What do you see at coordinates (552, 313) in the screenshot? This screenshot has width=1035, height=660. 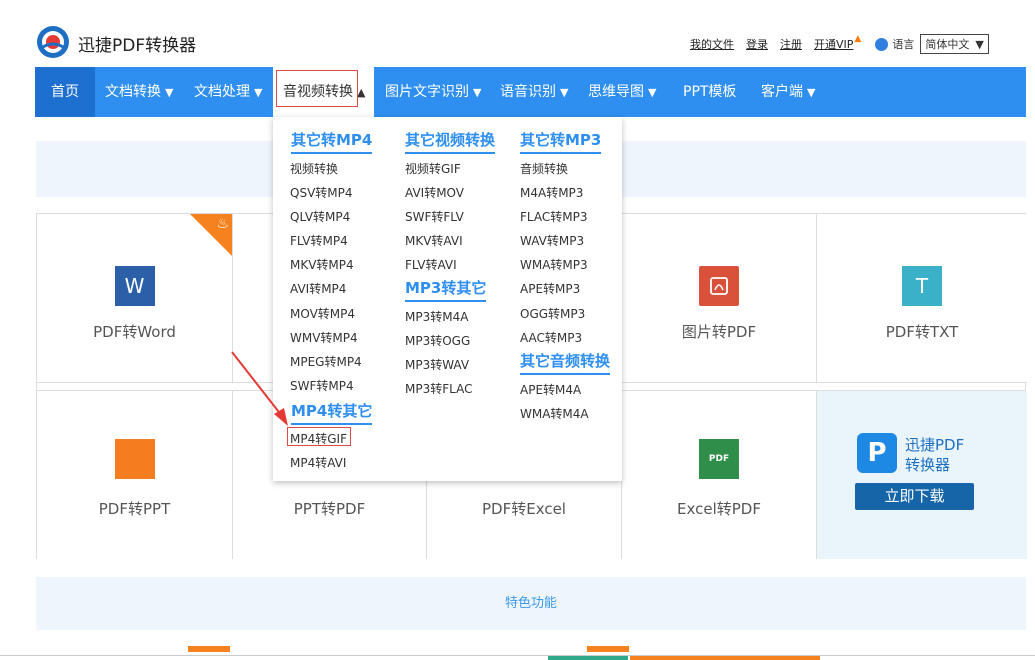 I see `menu-item: OGG转MP3` at bounding box center [552, 313].